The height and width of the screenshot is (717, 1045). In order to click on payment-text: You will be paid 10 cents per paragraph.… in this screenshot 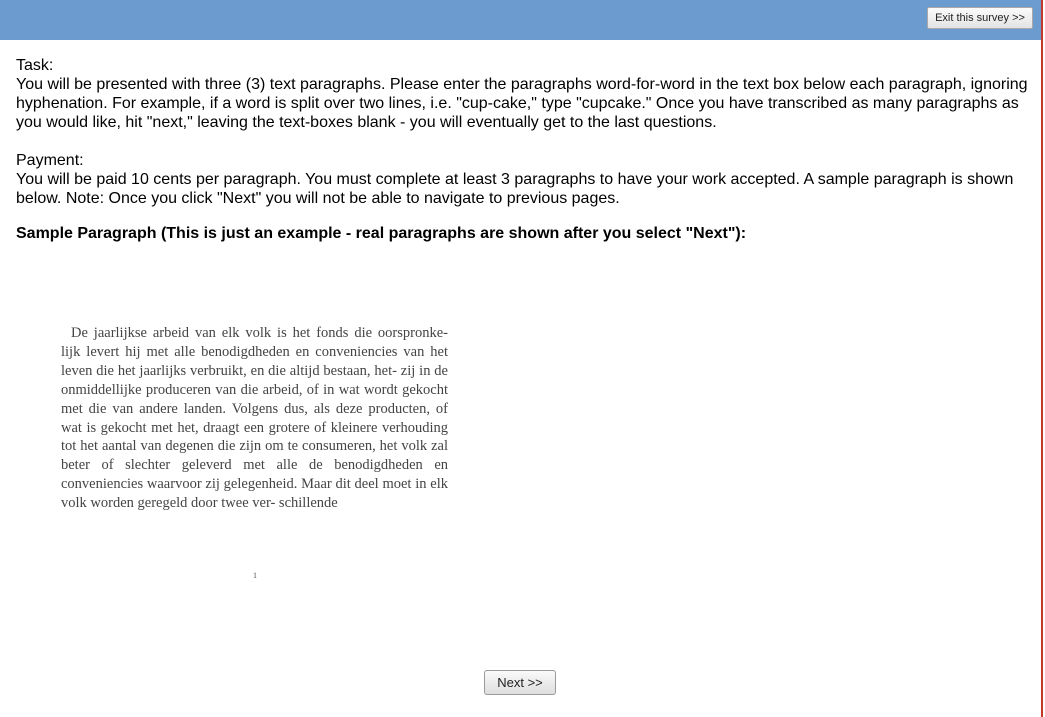, I will do `click(515, 189)`.